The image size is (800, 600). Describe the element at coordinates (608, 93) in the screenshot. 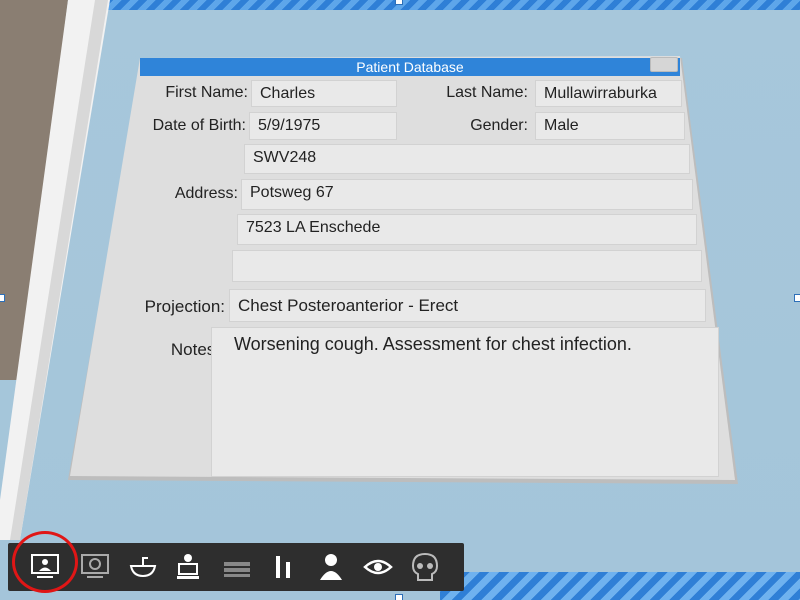

I see `last-name-field: Mullawirraburka` at that location.